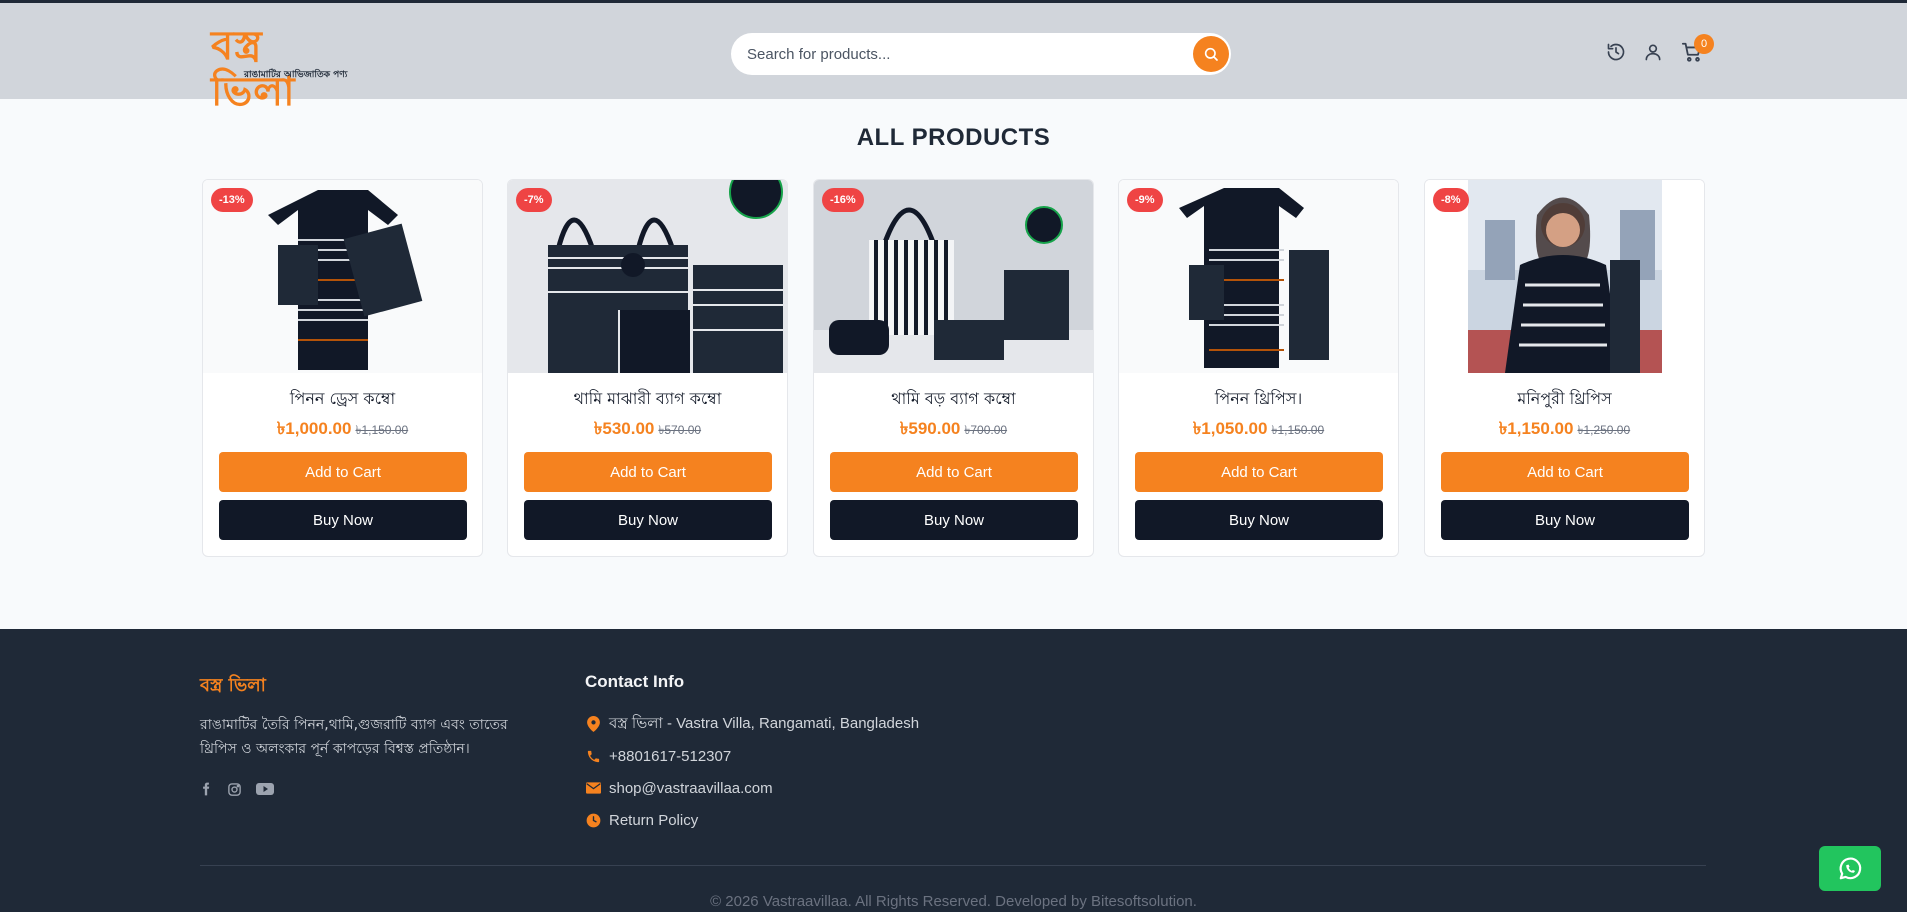 The width and height of the screenshot is (1907, 912). I want to click on facebook-link, so click(206, 789).